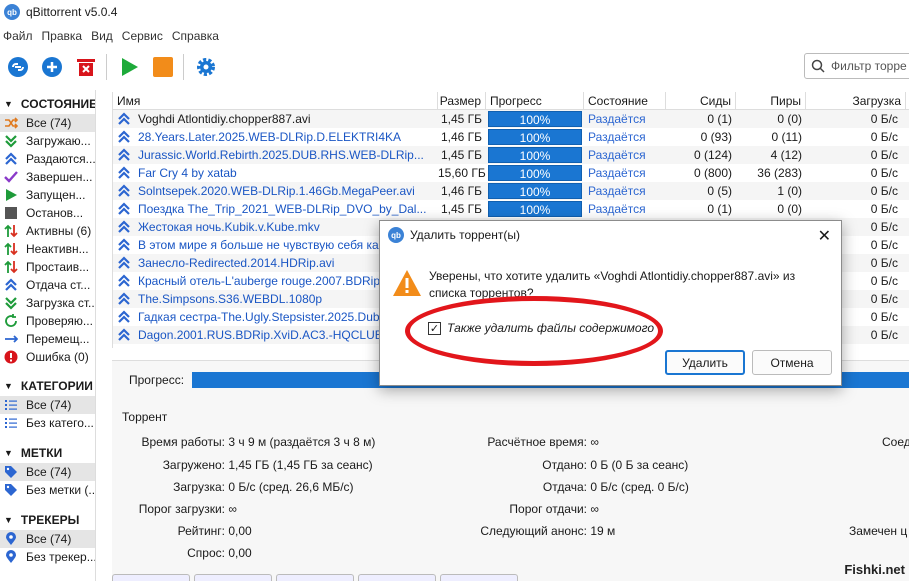 The image size is (909, 581). Describe the element at coordinates (11, 423) in the screenshot. I see `list-icon` at that location.